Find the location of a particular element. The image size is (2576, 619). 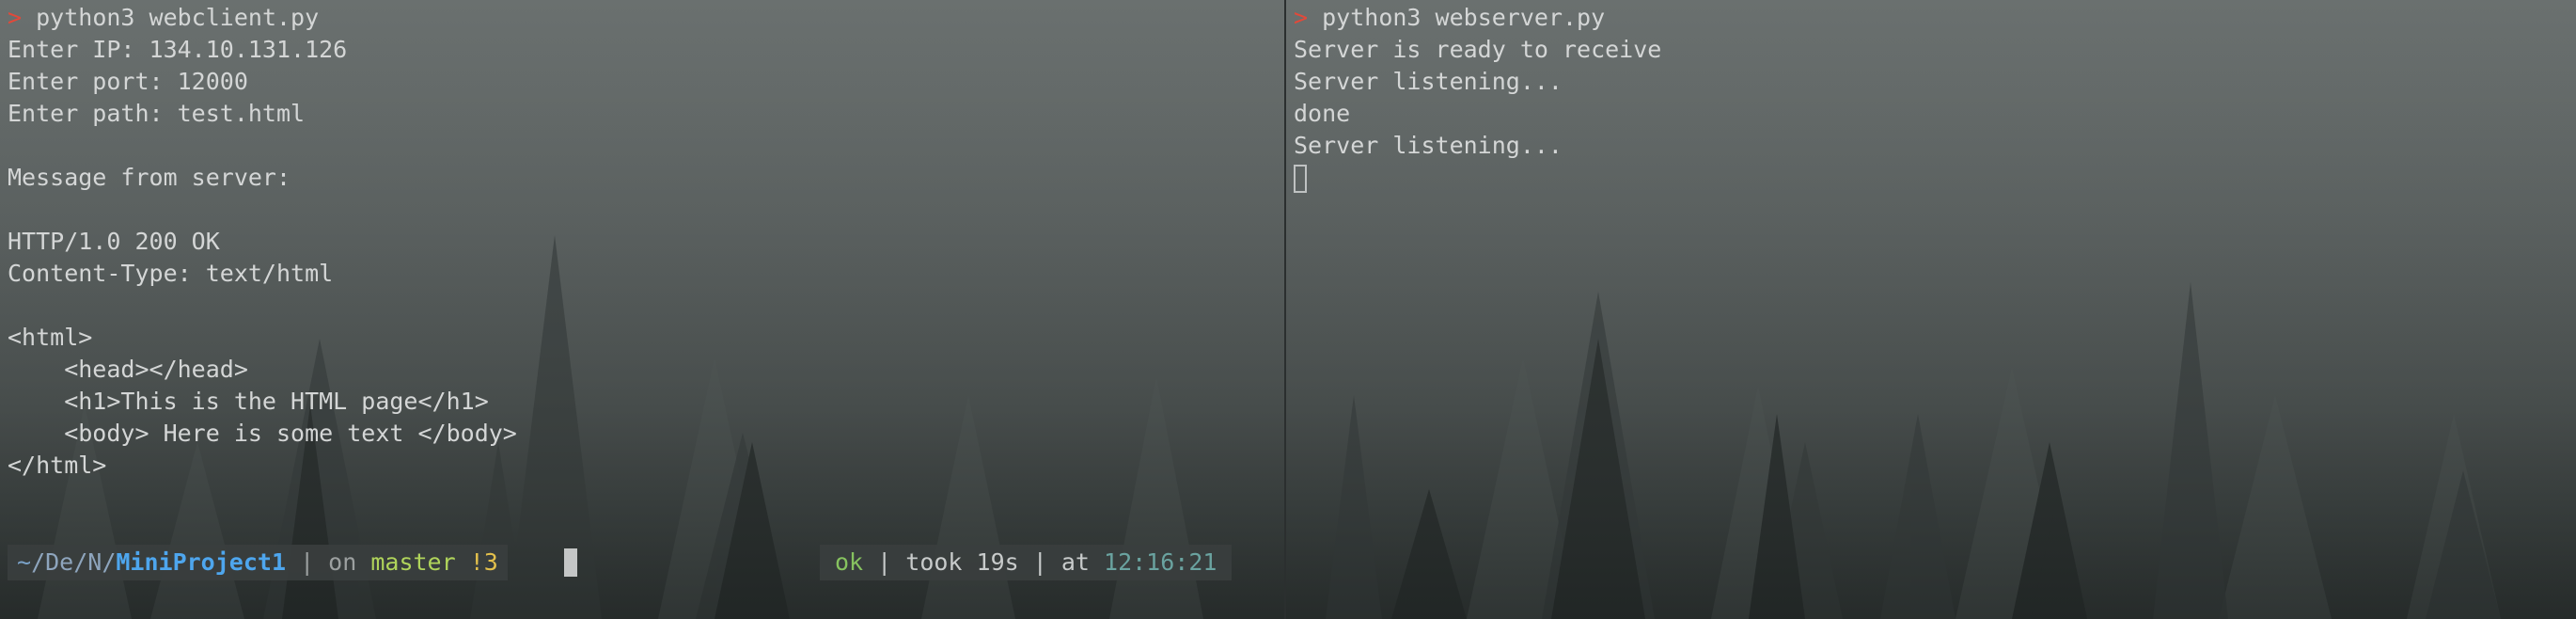

output-line: <head></head> is located at coordinates (128, 370).